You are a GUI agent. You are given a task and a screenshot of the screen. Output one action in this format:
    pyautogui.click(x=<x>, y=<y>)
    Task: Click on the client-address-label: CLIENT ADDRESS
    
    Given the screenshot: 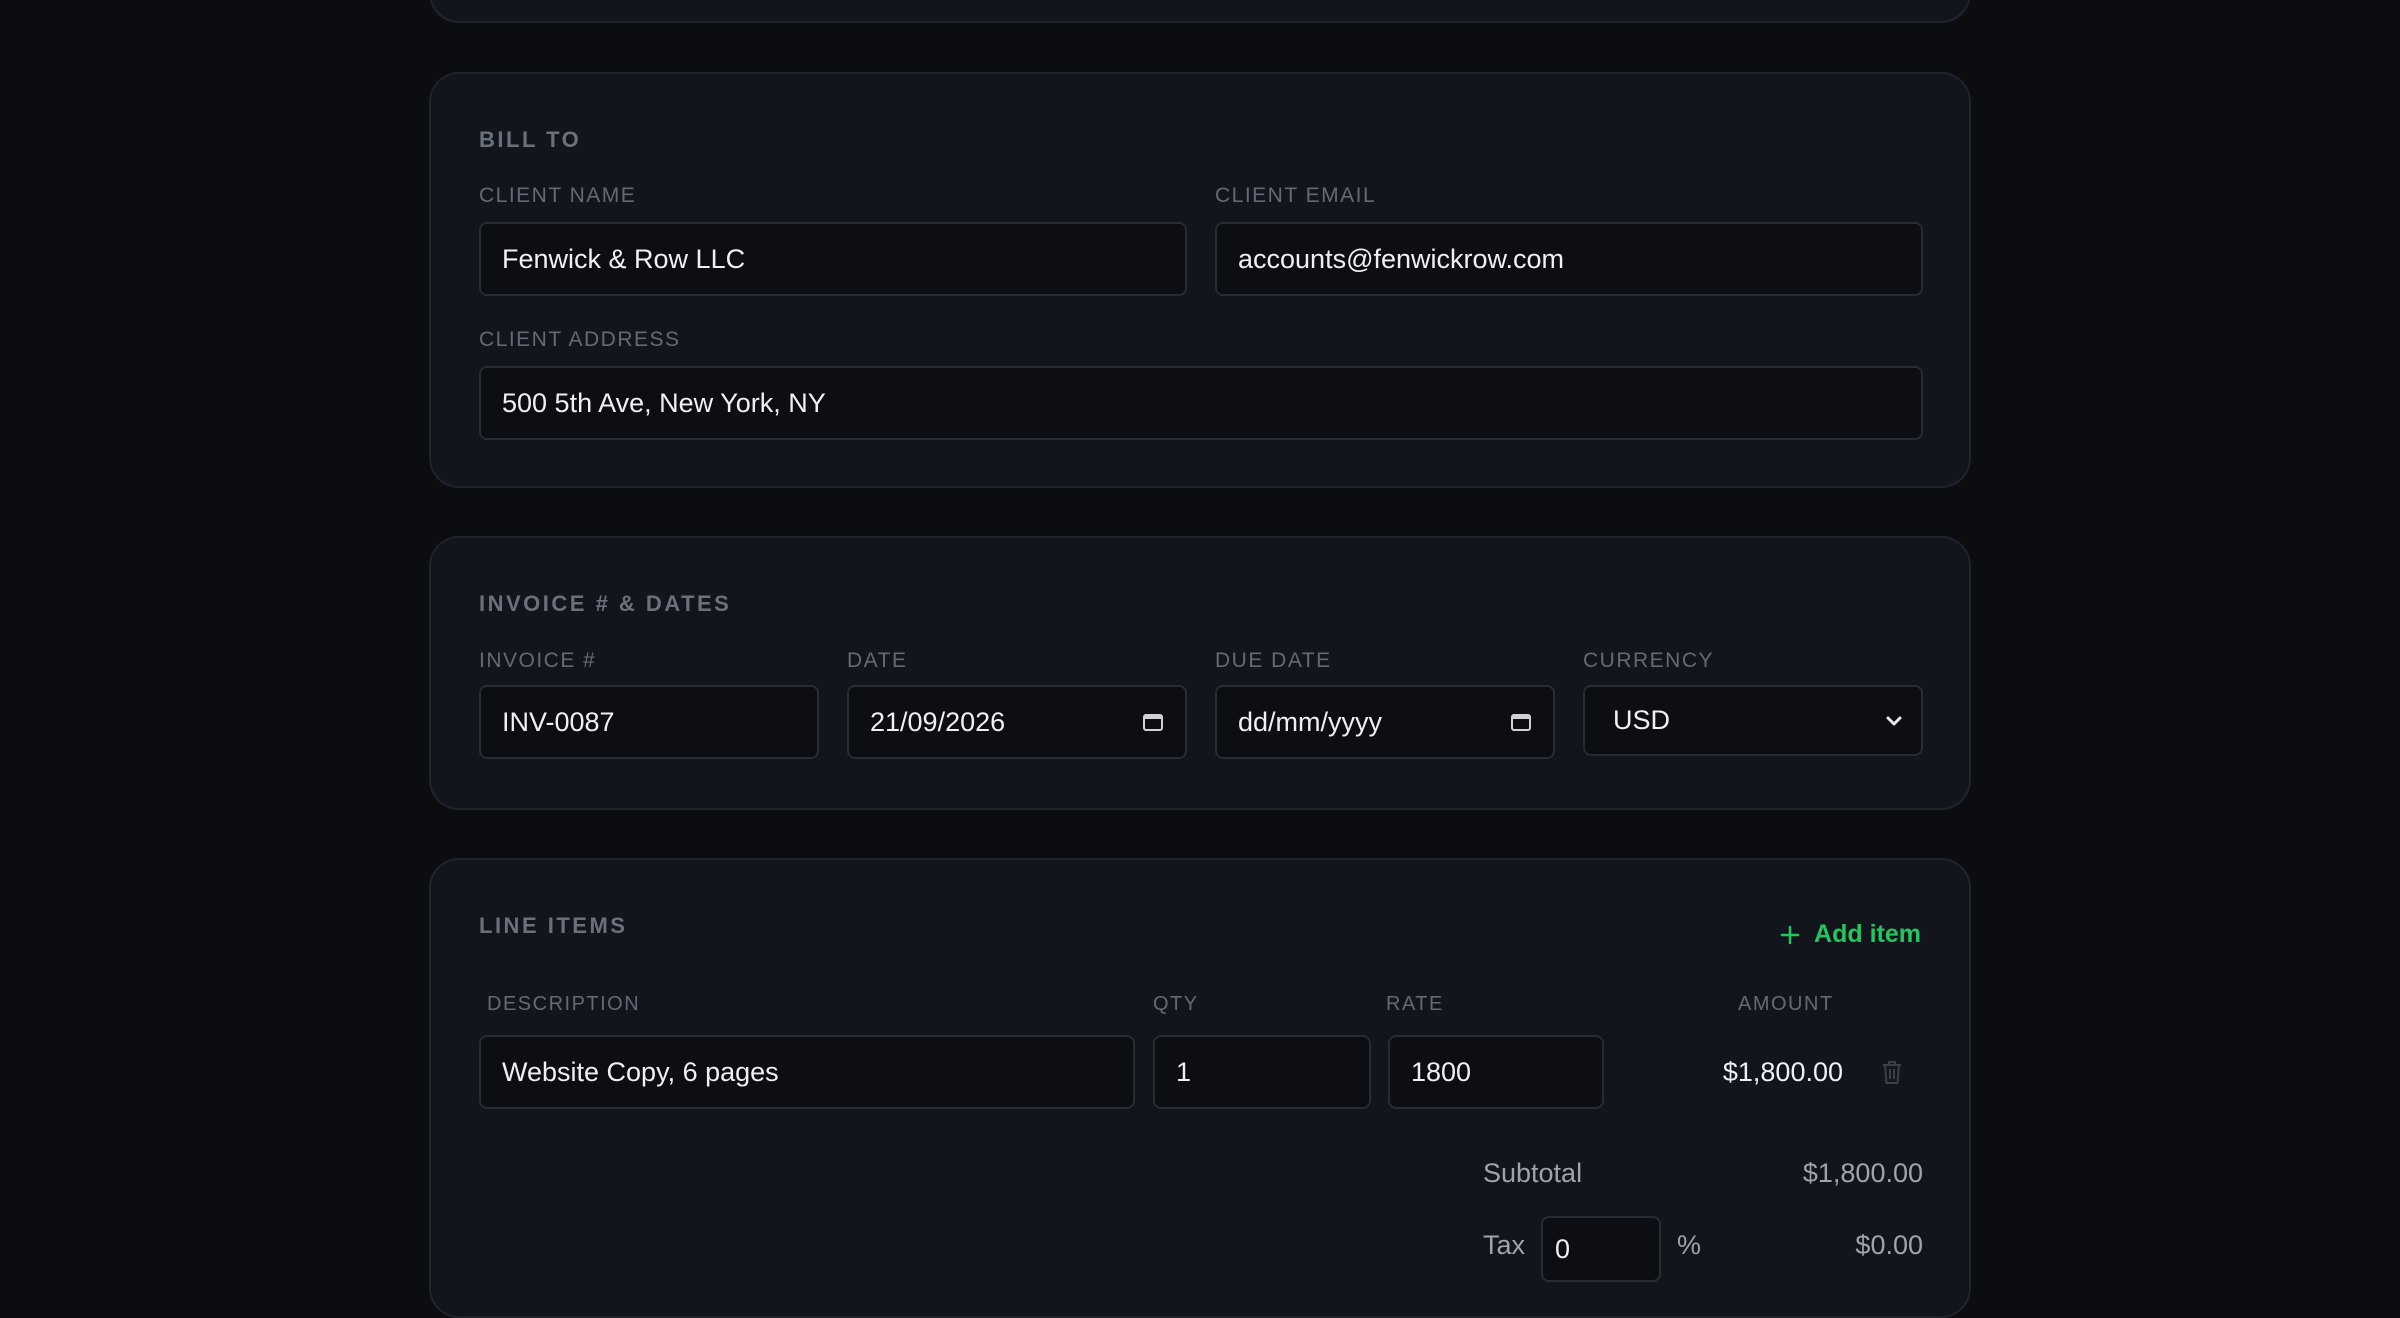 What is the action you would take?
    pyautogui.click(x=580, y=339)
    